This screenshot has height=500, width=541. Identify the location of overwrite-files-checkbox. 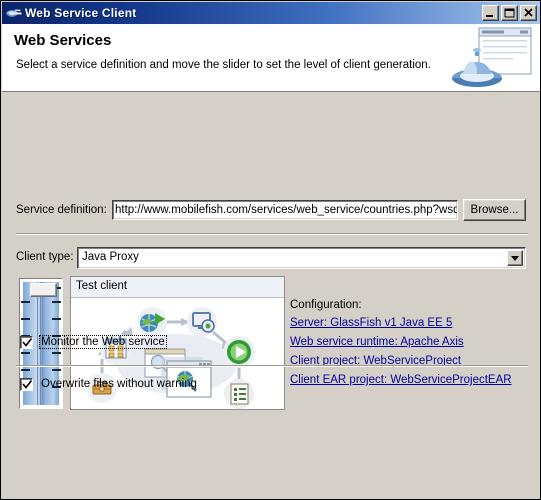
(26, 384).